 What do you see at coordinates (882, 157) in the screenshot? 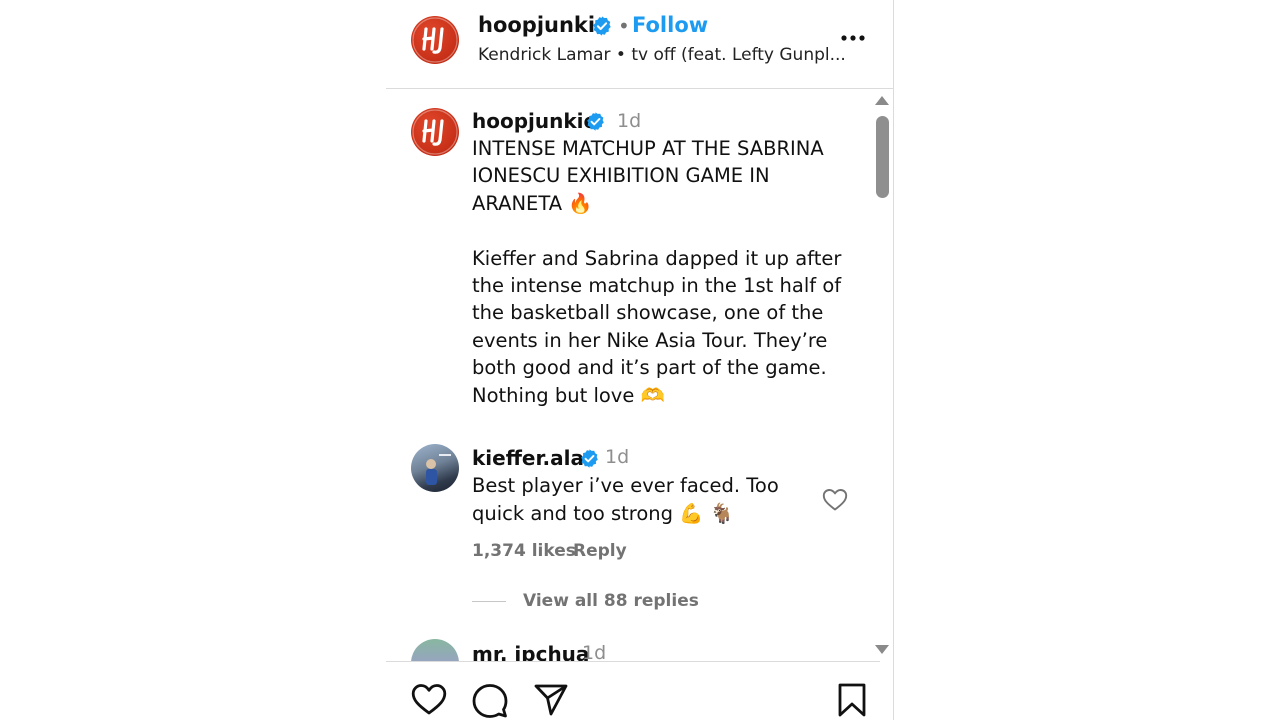
I see `scrollbar-thumb` at bounding box center [882, 157].